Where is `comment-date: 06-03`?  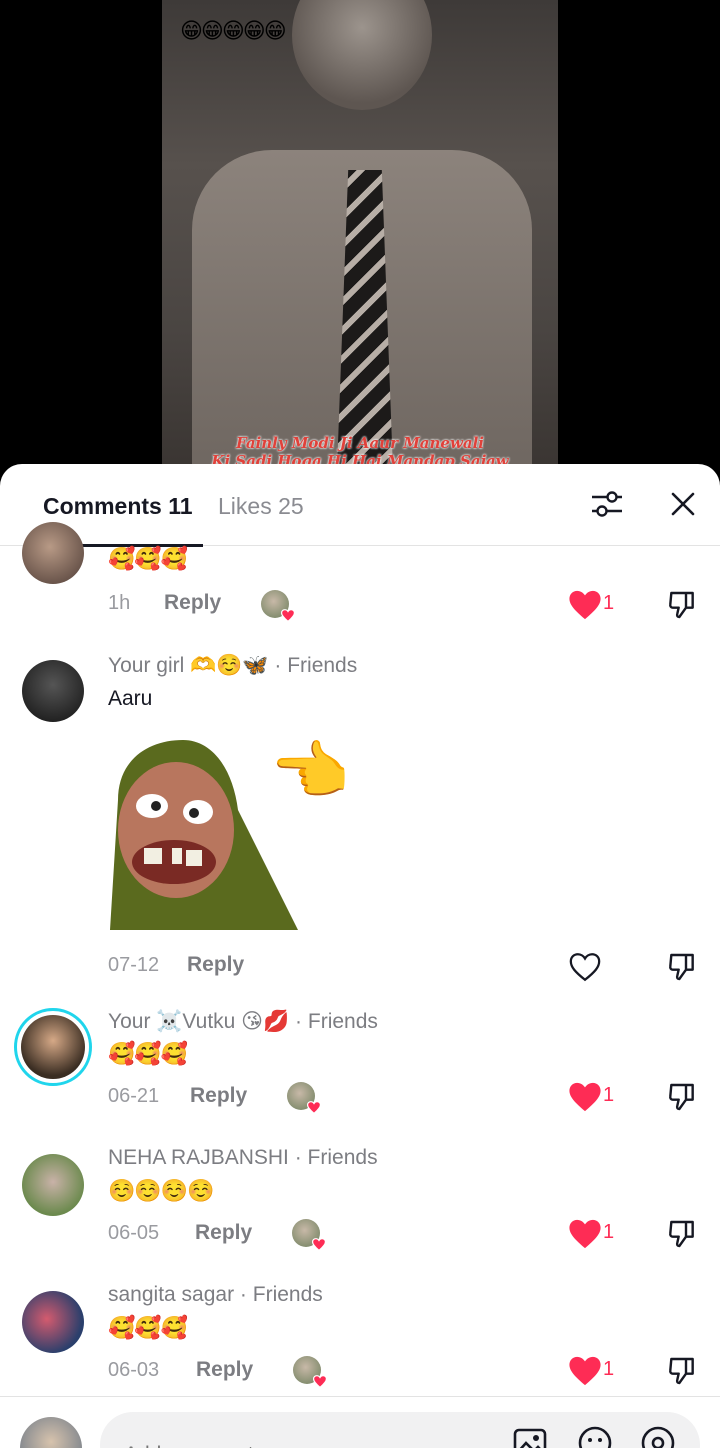
comment-date: 06-03 is located at coordinates (134, 1370).